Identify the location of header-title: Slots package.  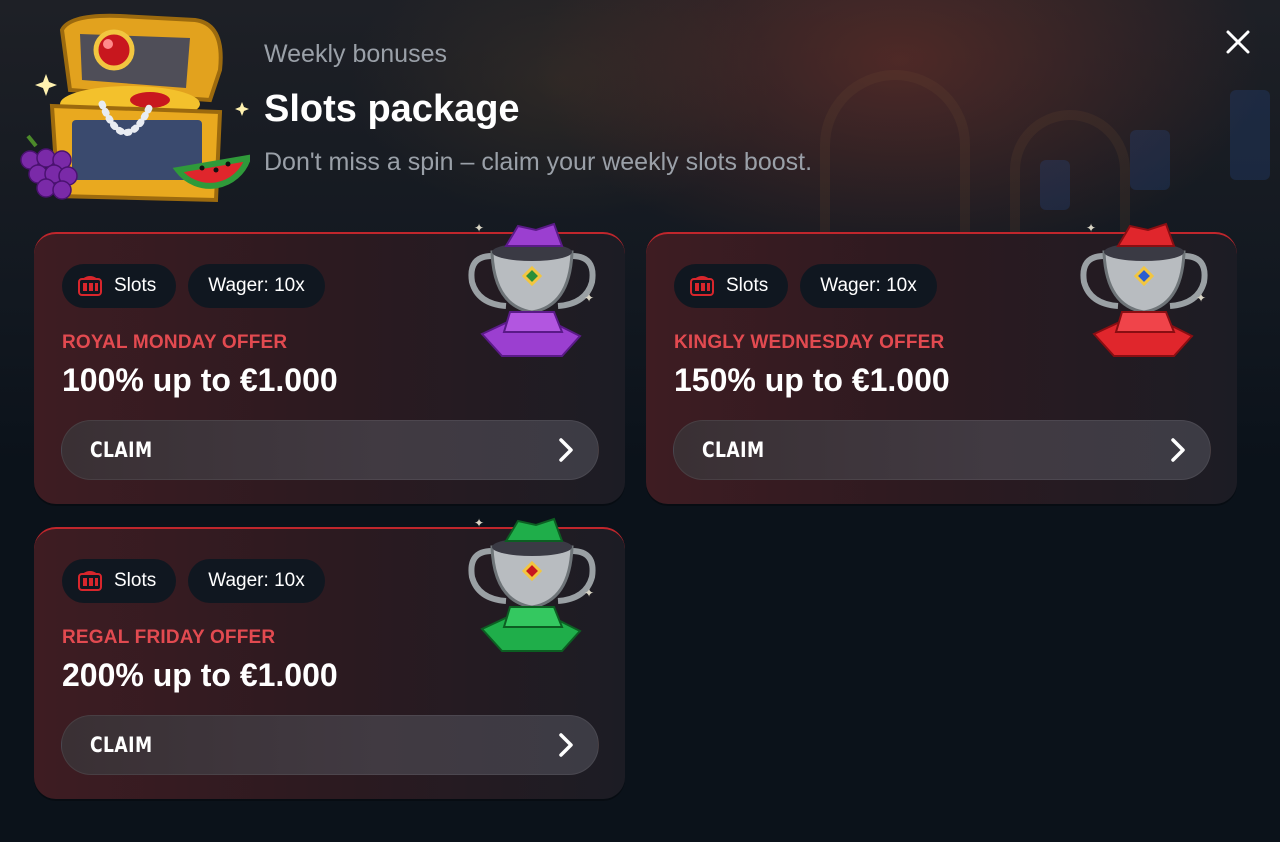
(392, 109).